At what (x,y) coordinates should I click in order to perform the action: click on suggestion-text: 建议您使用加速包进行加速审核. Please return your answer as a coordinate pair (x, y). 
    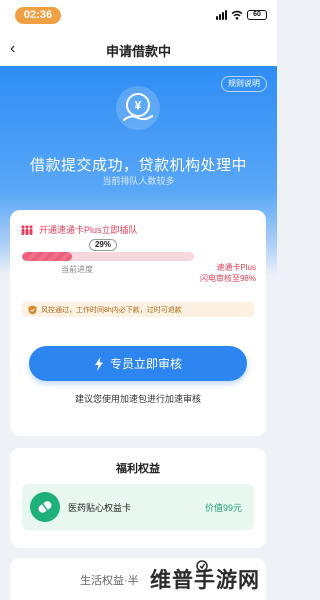
    Looking at the image, I should click on (137, 399).